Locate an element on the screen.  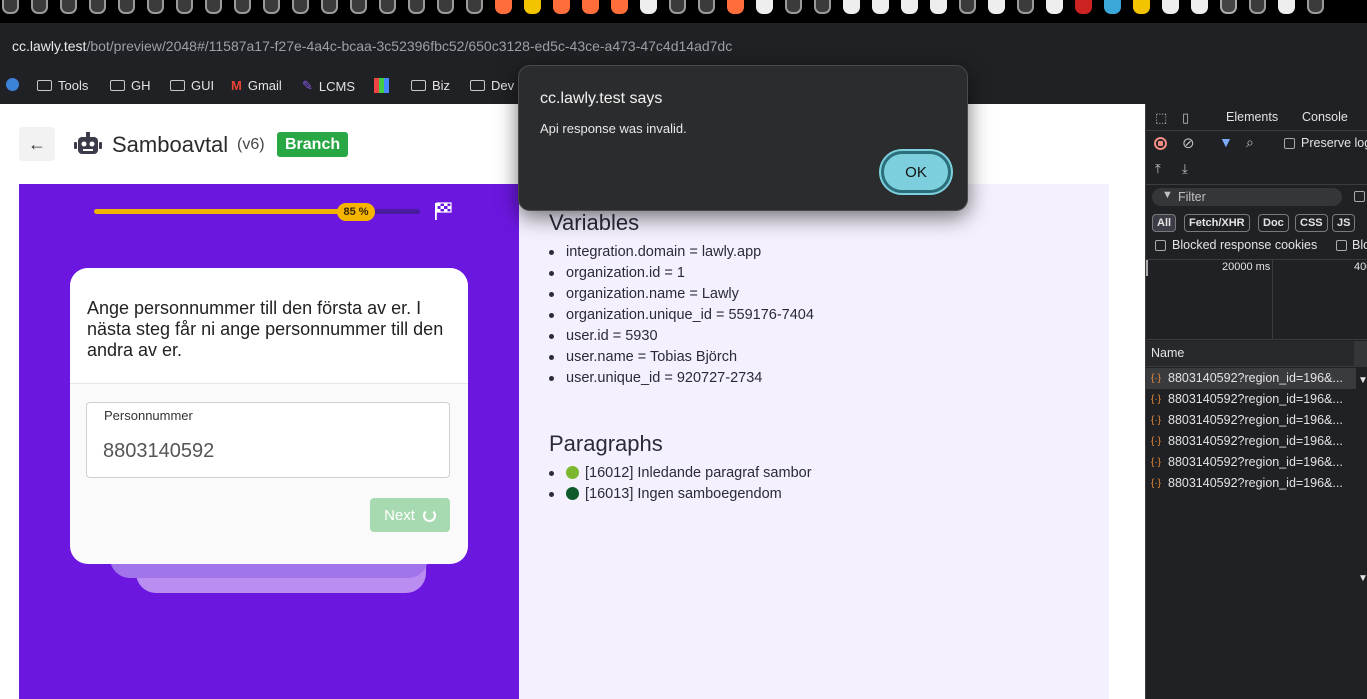
bookmark-gui: GUI is located at coordinates (192, 85).